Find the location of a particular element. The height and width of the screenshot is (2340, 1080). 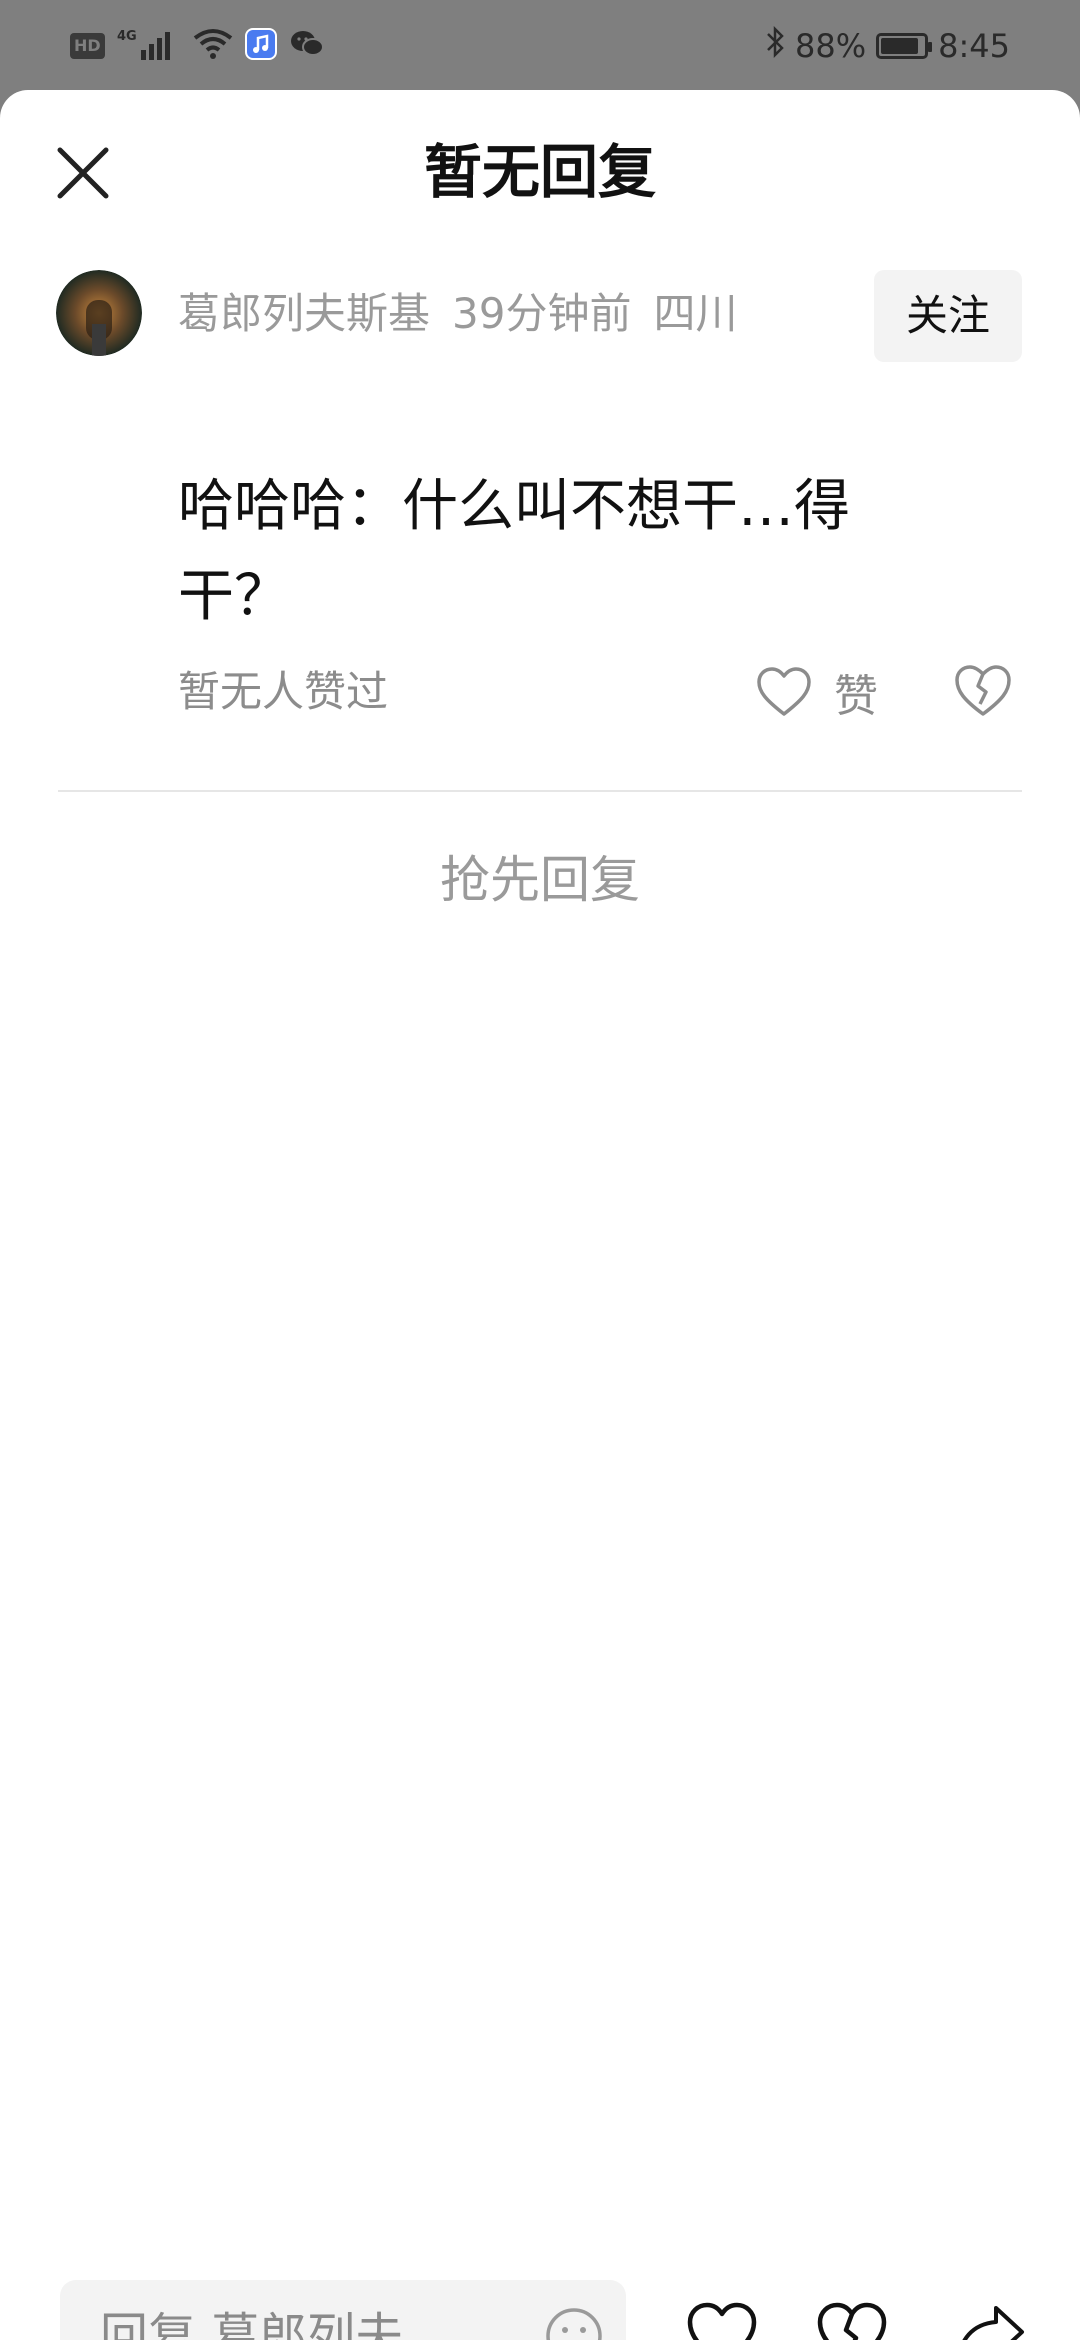

battery-icon is located at coordinates (904, 46).